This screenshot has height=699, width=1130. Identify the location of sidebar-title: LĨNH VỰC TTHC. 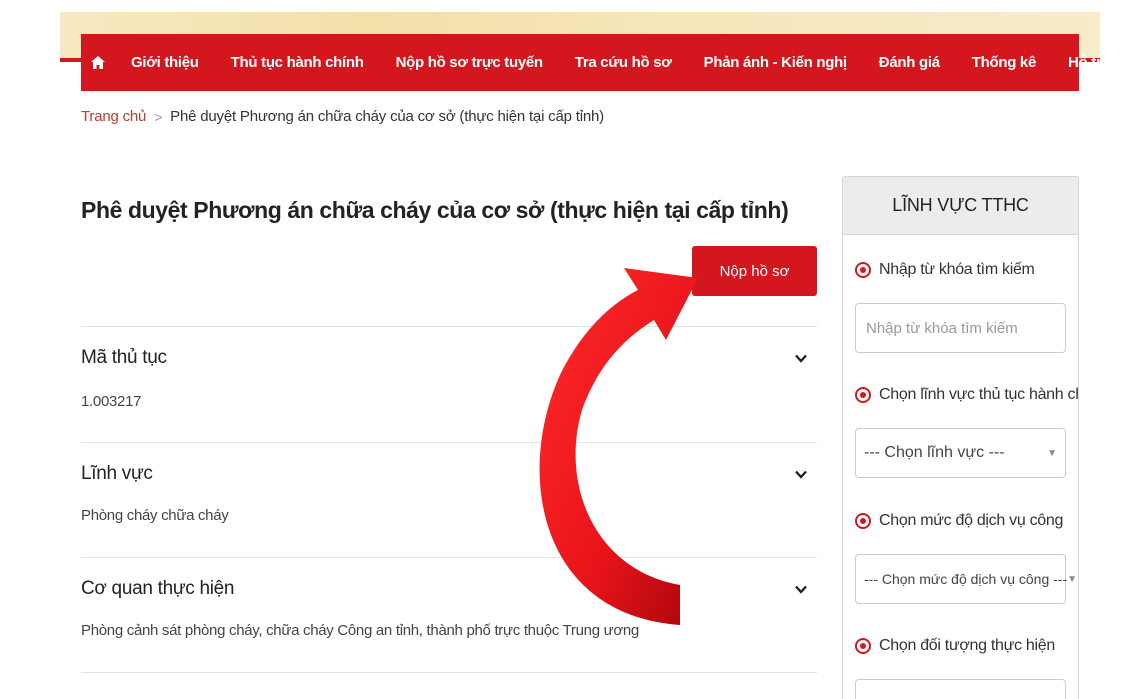
(960, 206).